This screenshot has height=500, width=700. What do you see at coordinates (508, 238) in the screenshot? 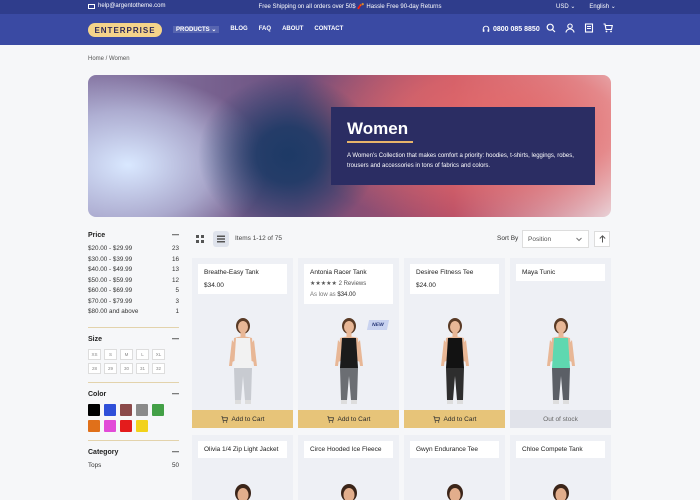
I see `sort-by-label: Sort By` at bounding box center [508, 238].